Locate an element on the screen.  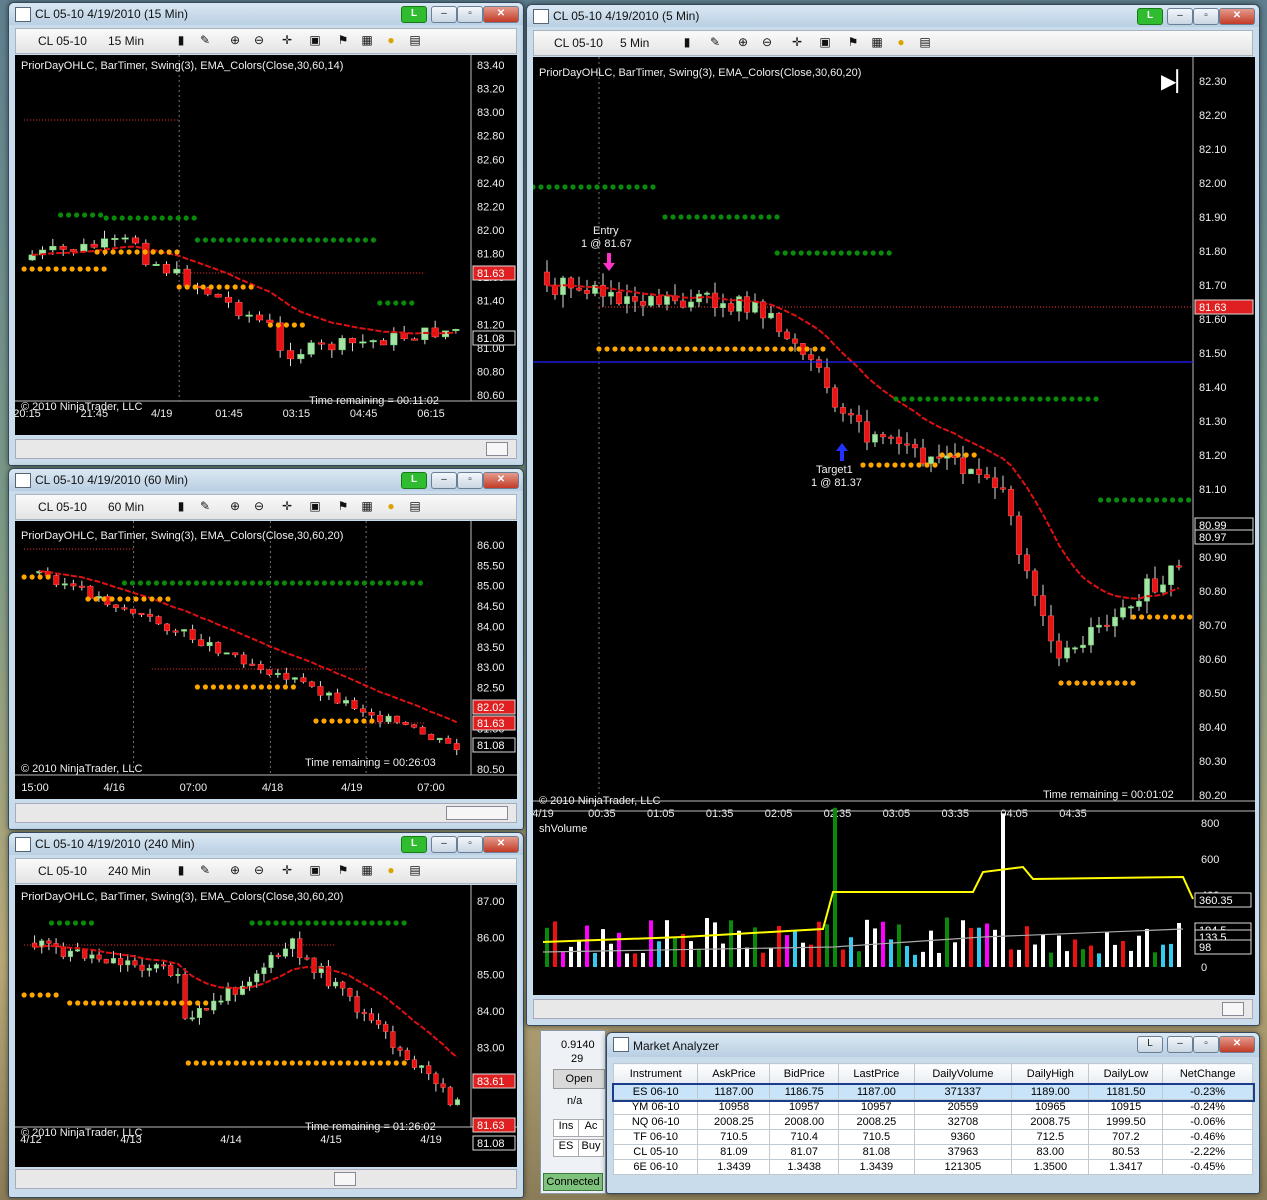
open-button: Open is located at coordinates (579, 1079).